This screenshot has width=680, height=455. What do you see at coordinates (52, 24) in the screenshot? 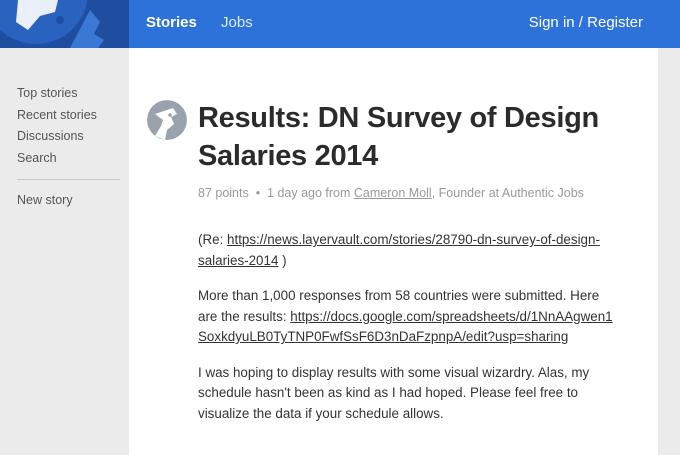
I see `logo-face-icon` at bounding box center [52, 24].